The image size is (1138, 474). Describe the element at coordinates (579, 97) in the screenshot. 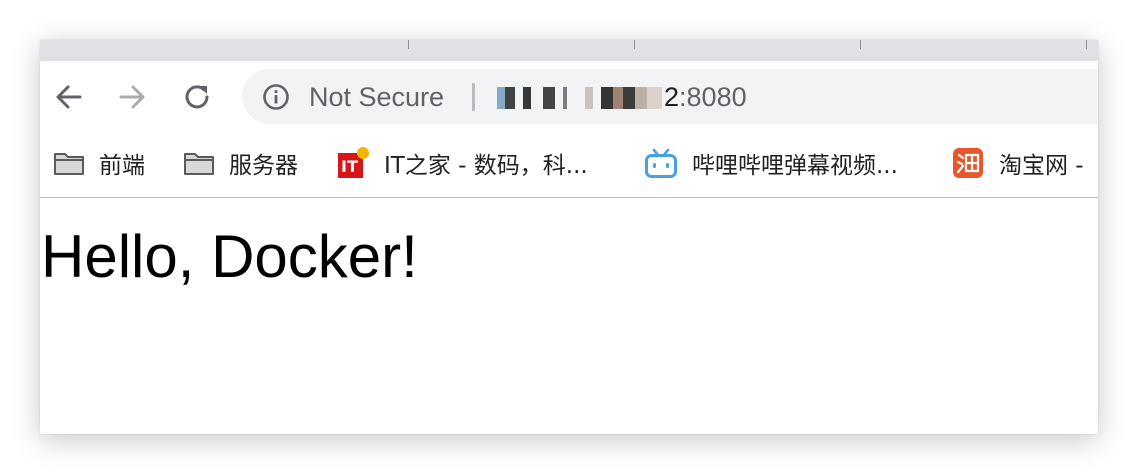

I see `redacted-host` at that location.